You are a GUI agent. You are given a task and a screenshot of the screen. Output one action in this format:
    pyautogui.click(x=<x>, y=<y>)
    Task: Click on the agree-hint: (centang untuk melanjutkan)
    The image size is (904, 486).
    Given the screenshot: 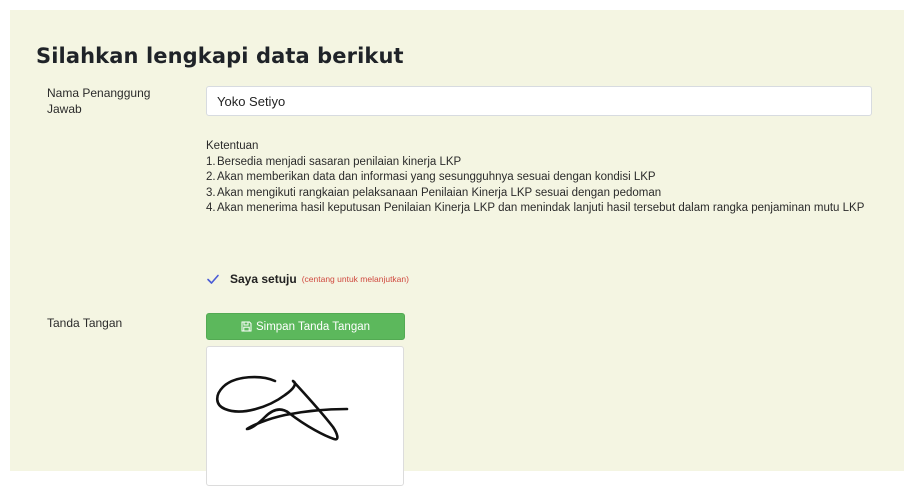 What is the action you would take?
    pyautogui.click(x=355, y=279)
    